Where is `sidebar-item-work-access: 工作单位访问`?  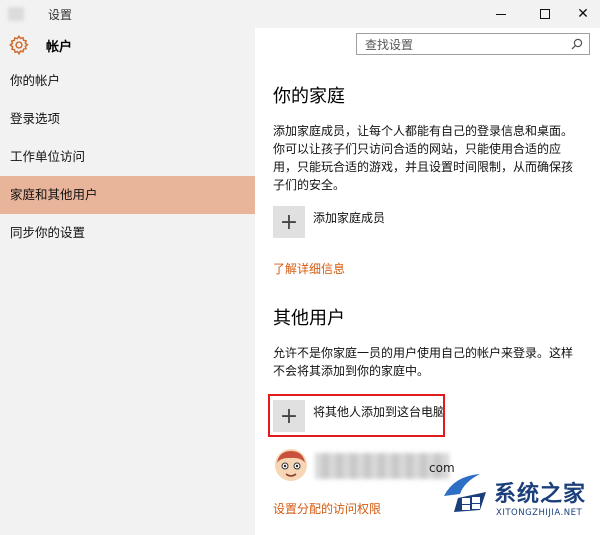 sidebar-item-work-access: 工作单位访问 is located at coordinates (127, 157).